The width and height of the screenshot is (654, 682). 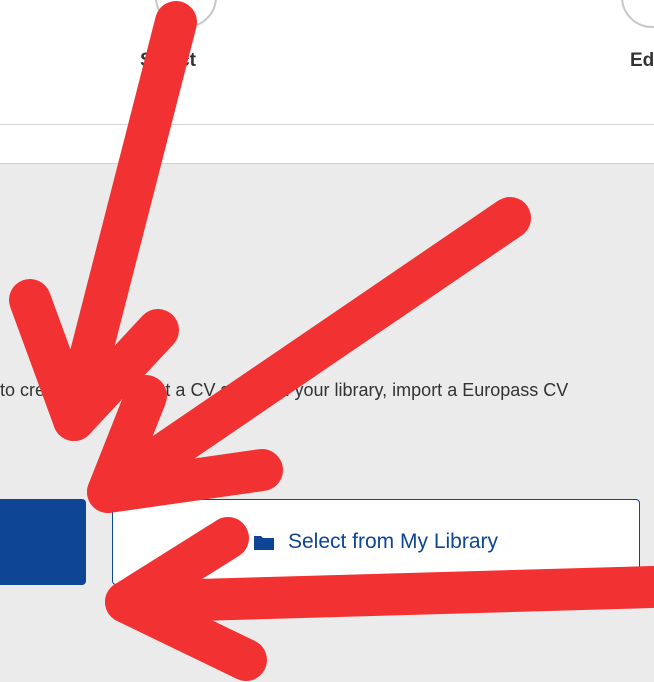 I want to click on select-from-library-label: Select from My Library, so click(x=393, y=541).